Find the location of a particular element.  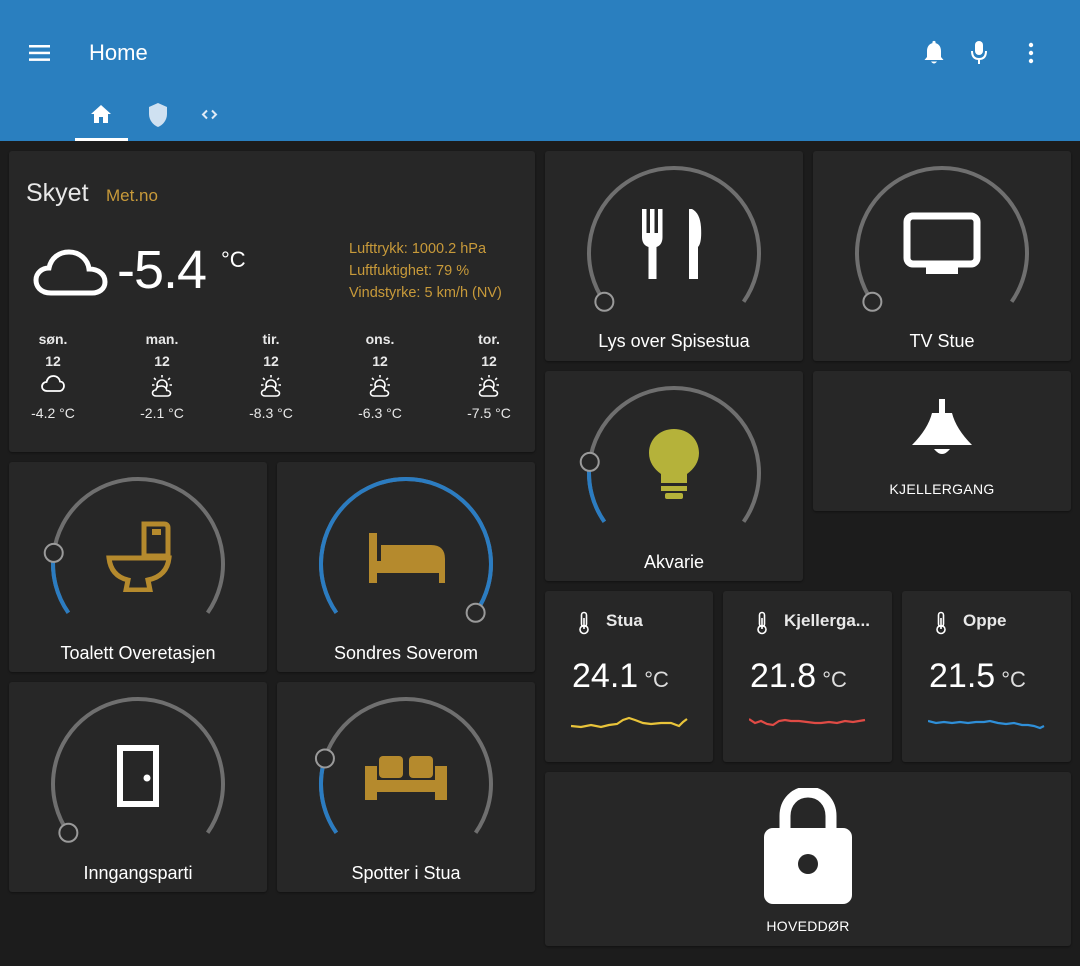

light-card-soverom: Sondres Soverom is located at coordinates (406, 567).